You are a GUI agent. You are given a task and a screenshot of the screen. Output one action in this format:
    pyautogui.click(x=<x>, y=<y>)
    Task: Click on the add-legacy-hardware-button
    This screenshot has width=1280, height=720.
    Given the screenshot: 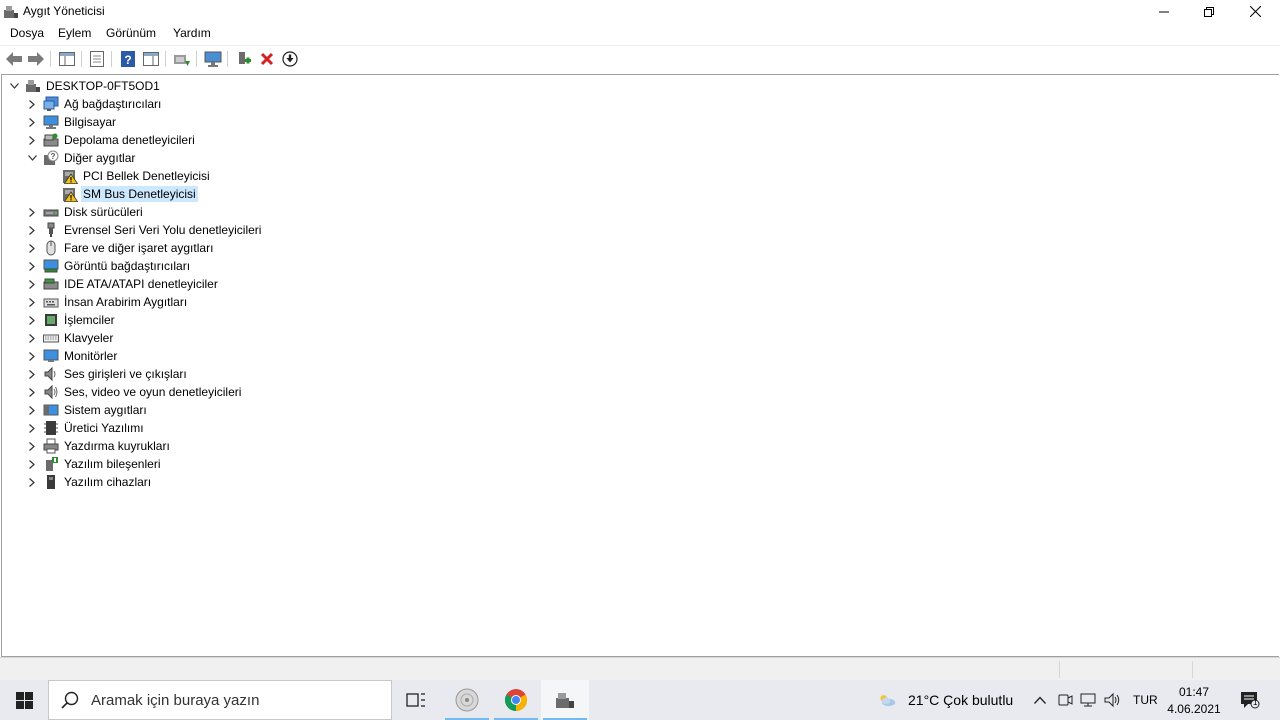 What is the action you would take?
    pyautogui.click(x=244, y=59)
    